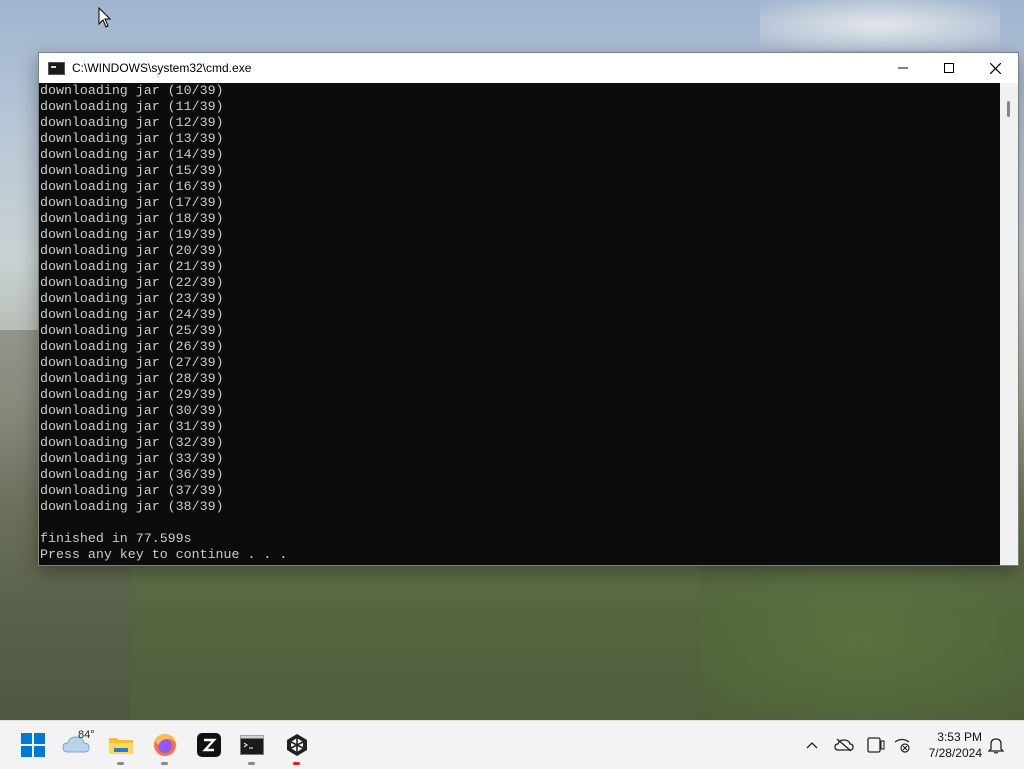 The height and width of the screenshot is (769, 1024). Describe the element at coordinates (880, 25) in the screenshot. I see `wallpaper-cloud` at that location.